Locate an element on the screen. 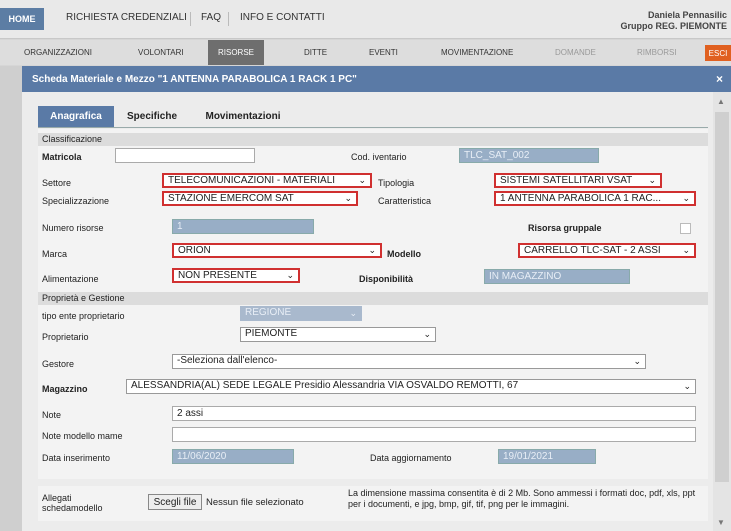 The height and width of the screenshot is (531, 731). settore-value: TELECOMUNICAZIONI - MATERIALI is located at coordinates (252, 180).